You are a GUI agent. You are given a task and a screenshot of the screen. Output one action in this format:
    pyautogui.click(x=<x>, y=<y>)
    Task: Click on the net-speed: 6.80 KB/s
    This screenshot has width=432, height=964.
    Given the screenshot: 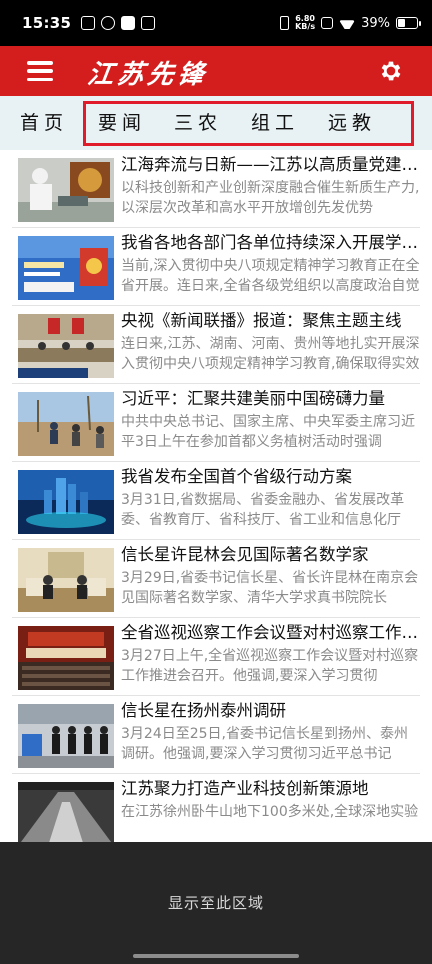 What is the action you would take?
    pyautogui.click(x=305, y=22)
    